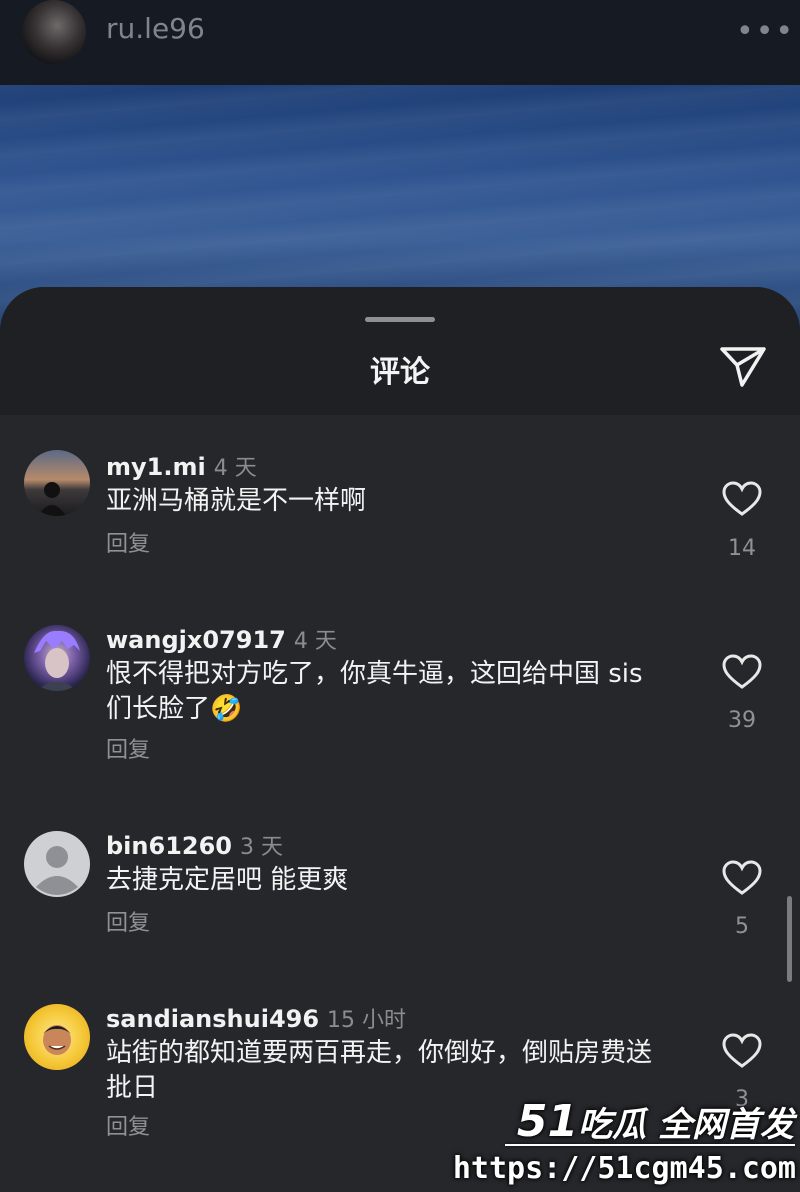 The image size is (800, 1192). What do you see at coordinates (155, 28) in the screenshot?
I see `profile-username: ru.le96` at bounding box center [155, 28].